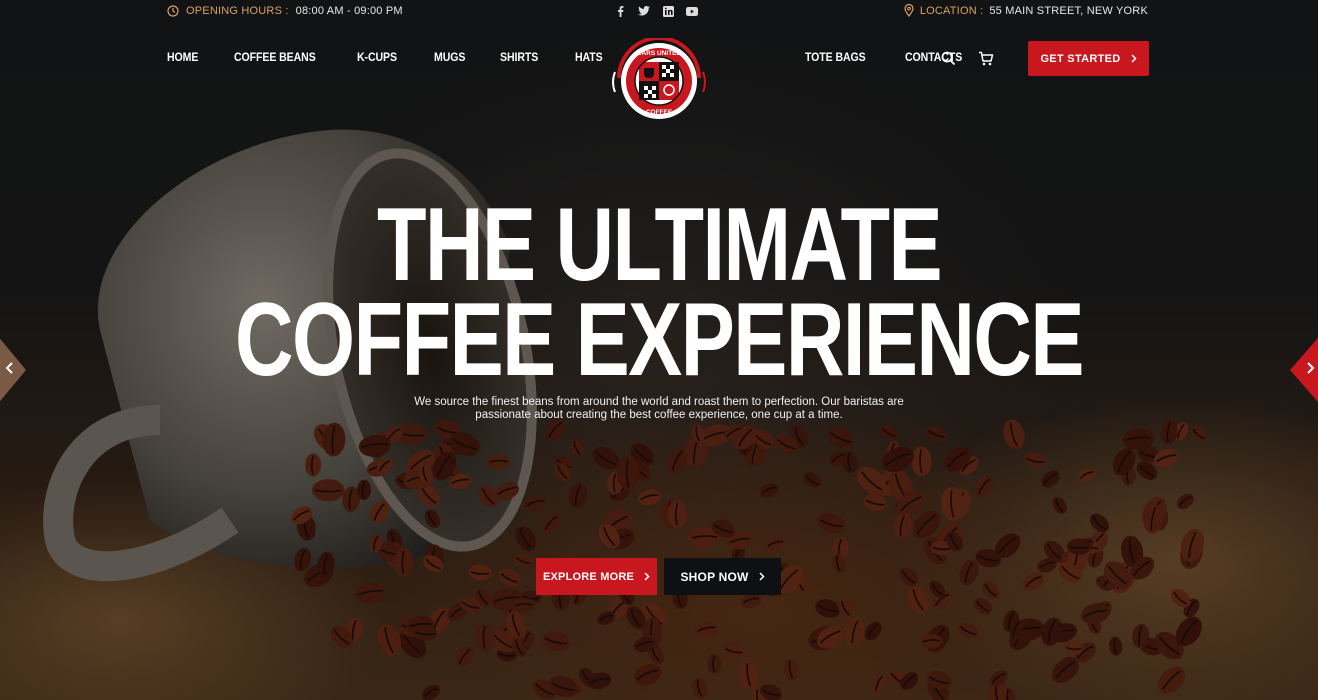  Describe the element at coordinates (951, 10) in the screenshot. I see `location-label: LOCATION :` at that location.